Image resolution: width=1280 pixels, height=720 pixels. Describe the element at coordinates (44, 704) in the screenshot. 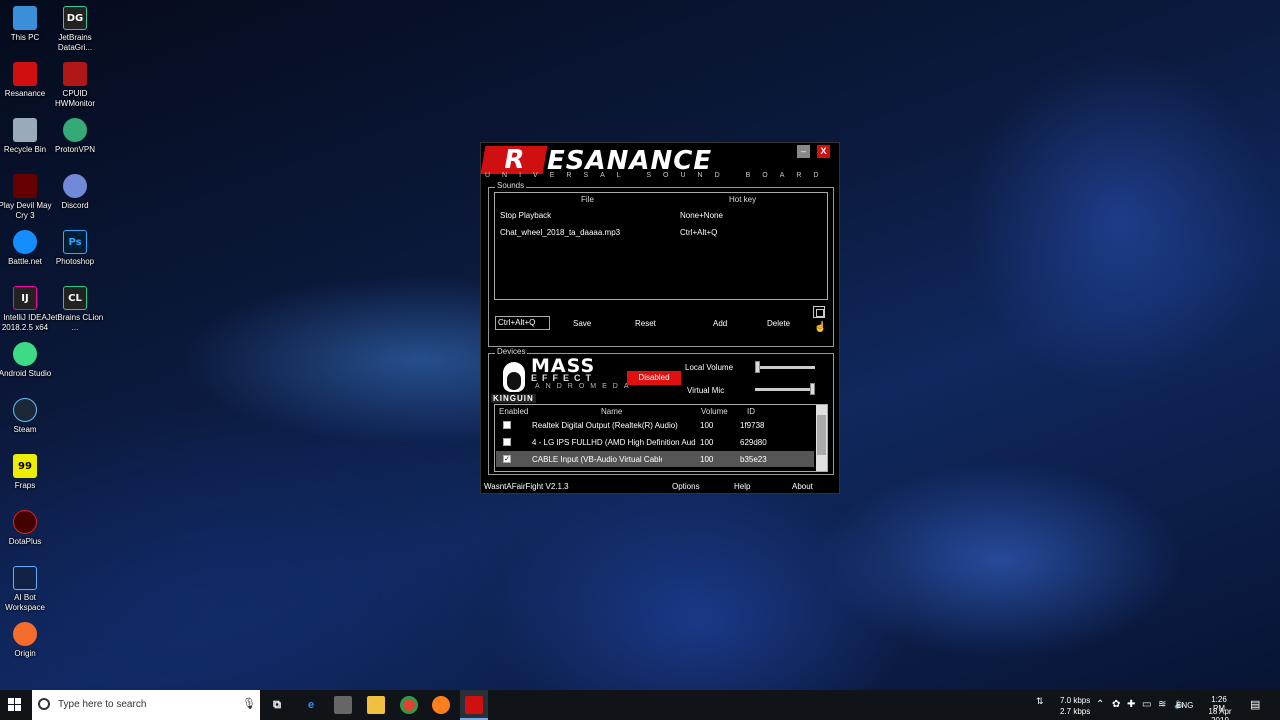

I see `cortana-icon` at that location.